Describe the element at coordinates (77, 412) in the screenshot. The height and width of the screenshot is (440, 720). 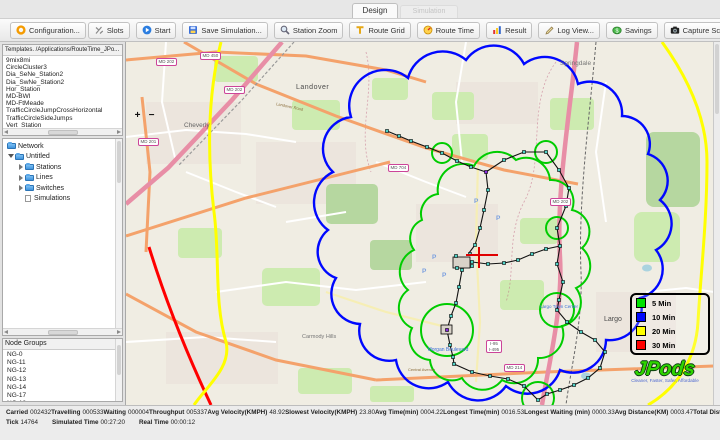
I see `stat-travelling: Travelling 000533` at that location.